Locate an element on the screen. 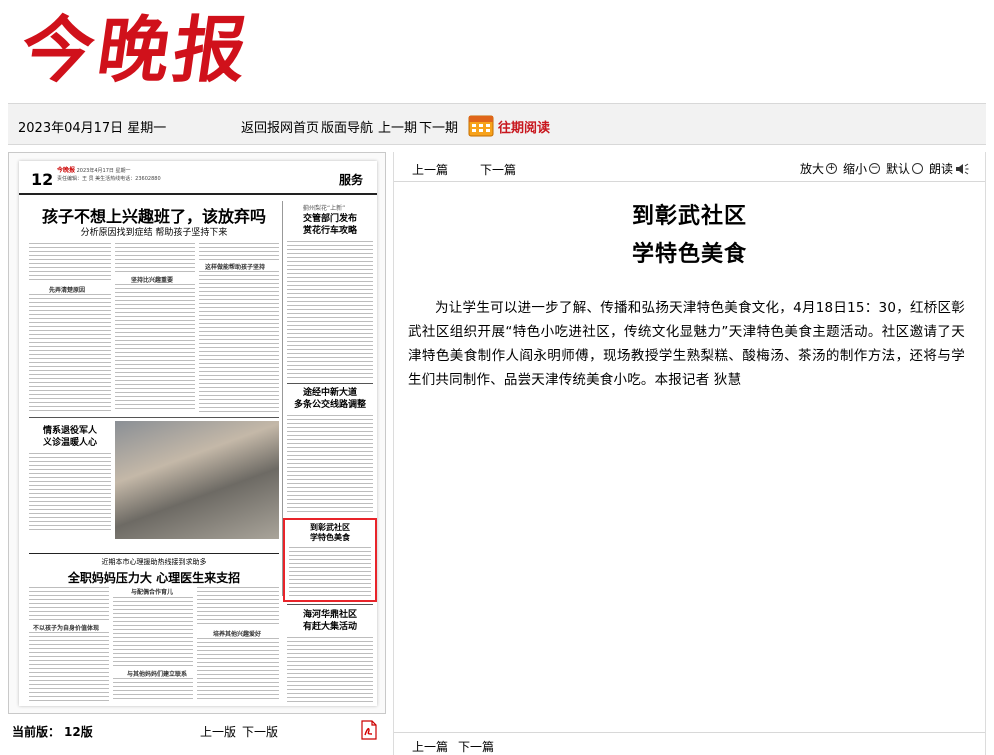 The height and width of the screenshot is (755, 994). current-edition: 12版 is located at coordinates (78, 732).